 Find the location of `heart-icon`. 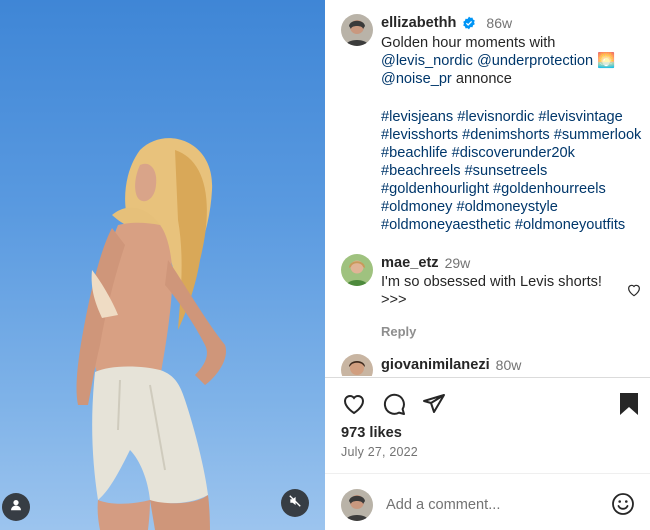

heart-icon is located at coordinates (354, 404).